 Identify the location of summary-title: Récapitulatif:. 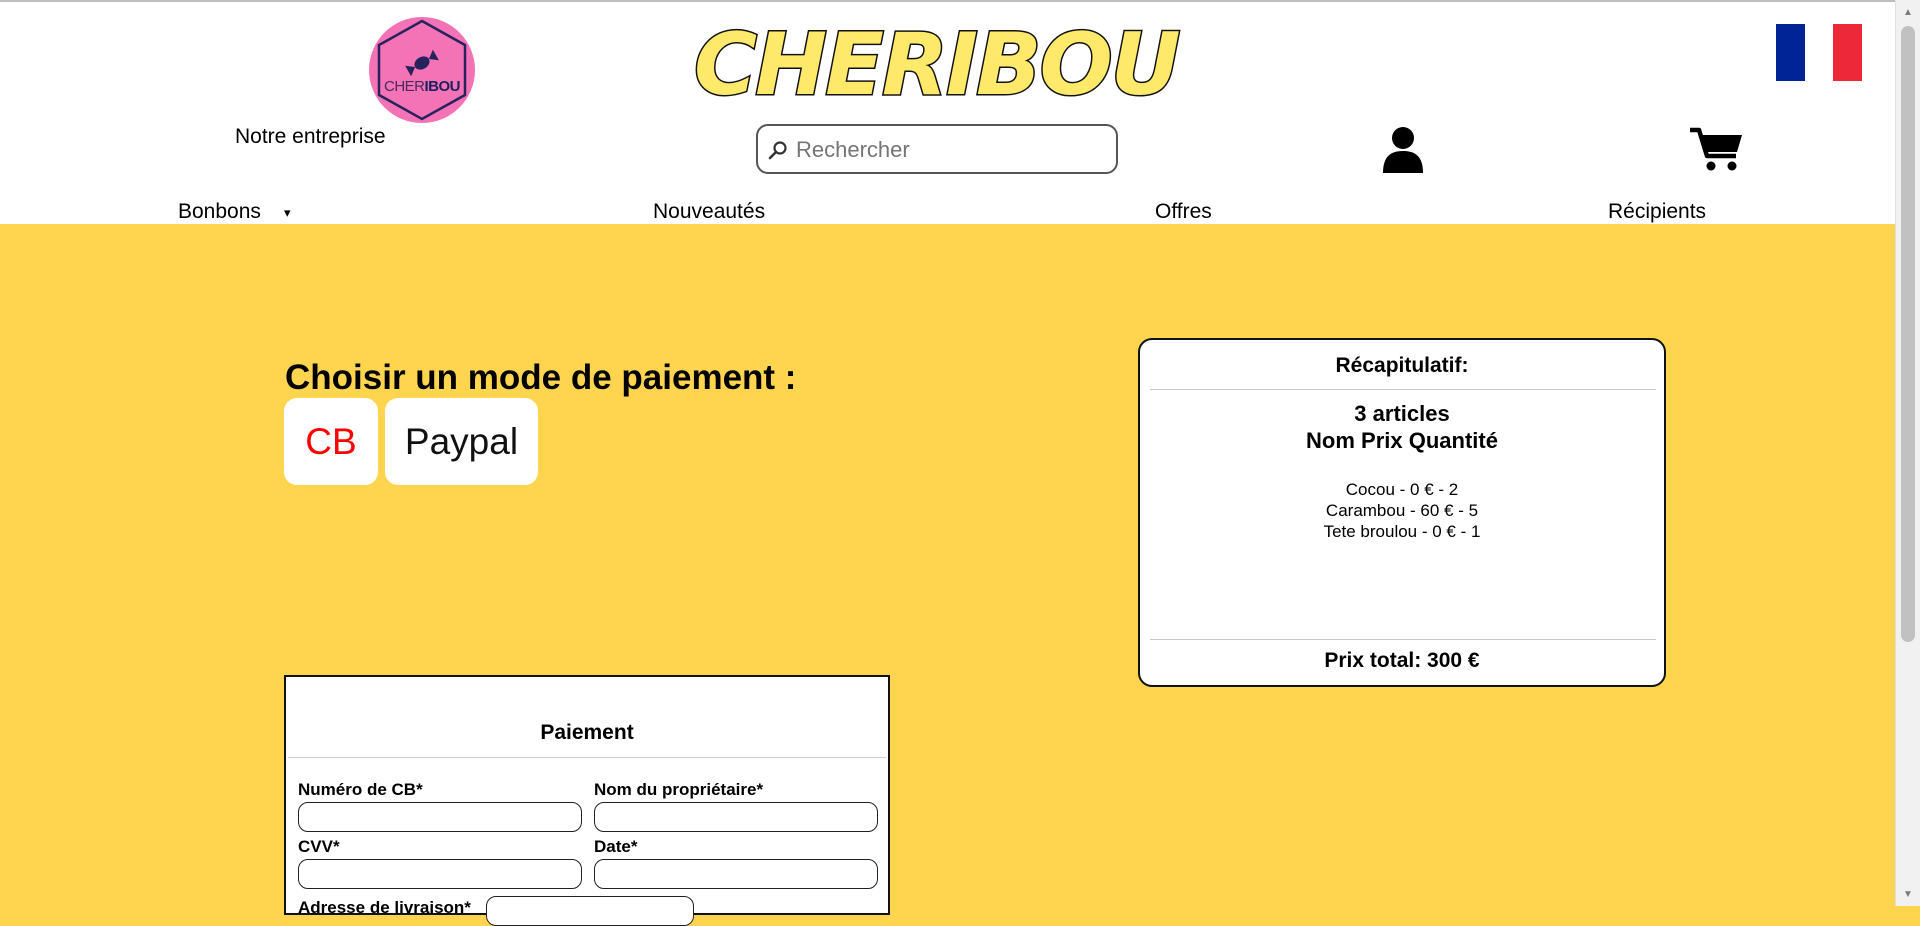
(1402, 365).